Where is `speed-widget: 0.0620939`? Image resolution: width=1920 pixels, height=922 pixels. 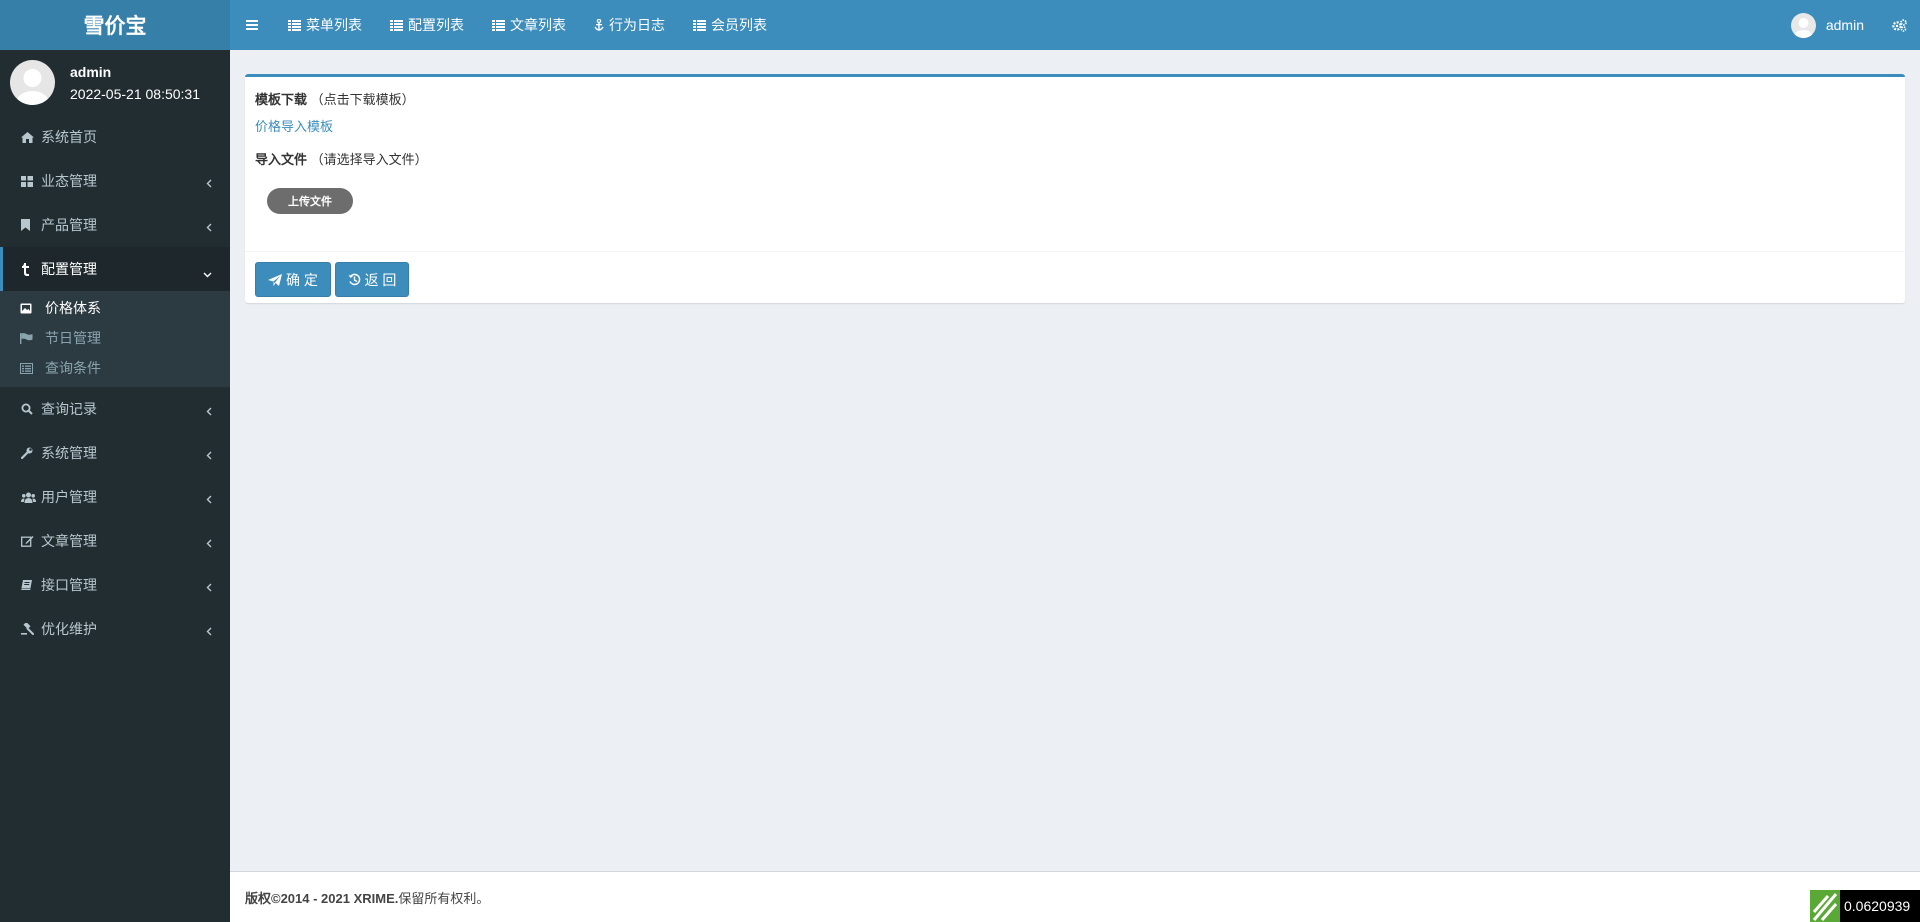
speed-widget: 0.0620939 is located at coordinates (1865, 906).